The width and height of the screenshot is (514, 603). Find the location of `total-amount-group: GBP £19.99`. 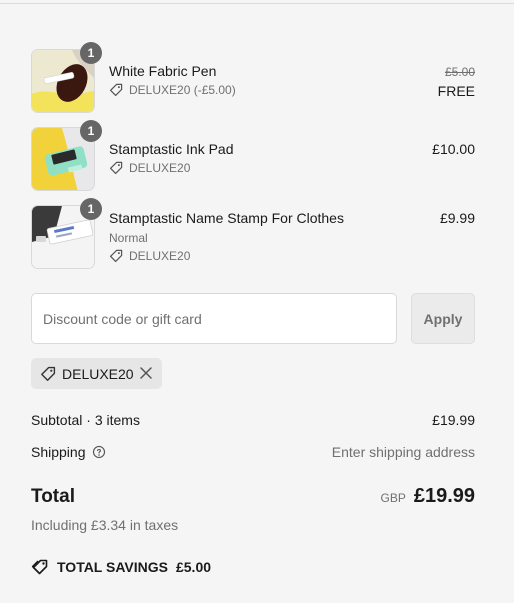

total-amount-group: GBP £19.99 is located at coordinates (427, 496).